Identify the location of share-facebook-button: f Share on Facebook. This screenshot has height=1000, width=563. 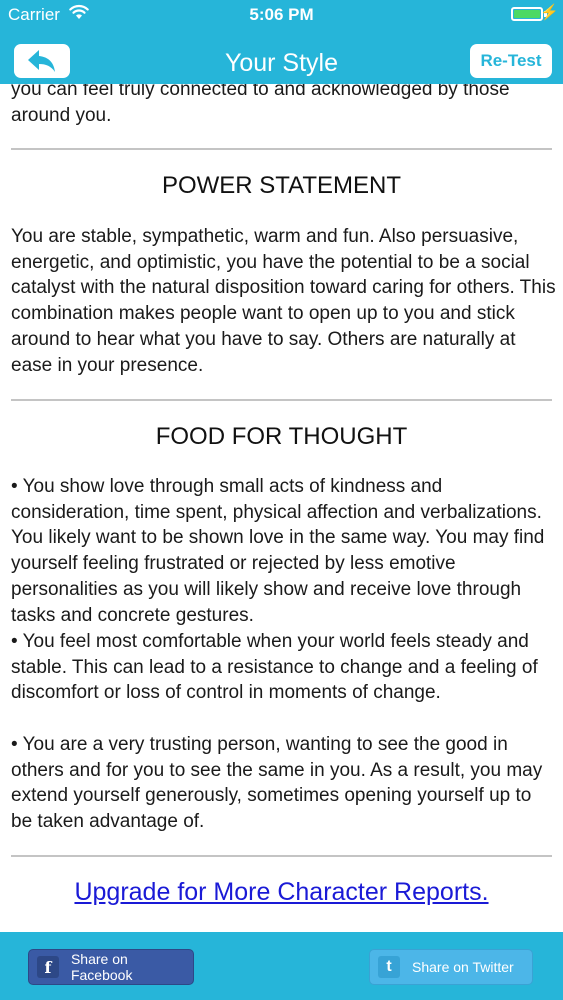
(111, 967).